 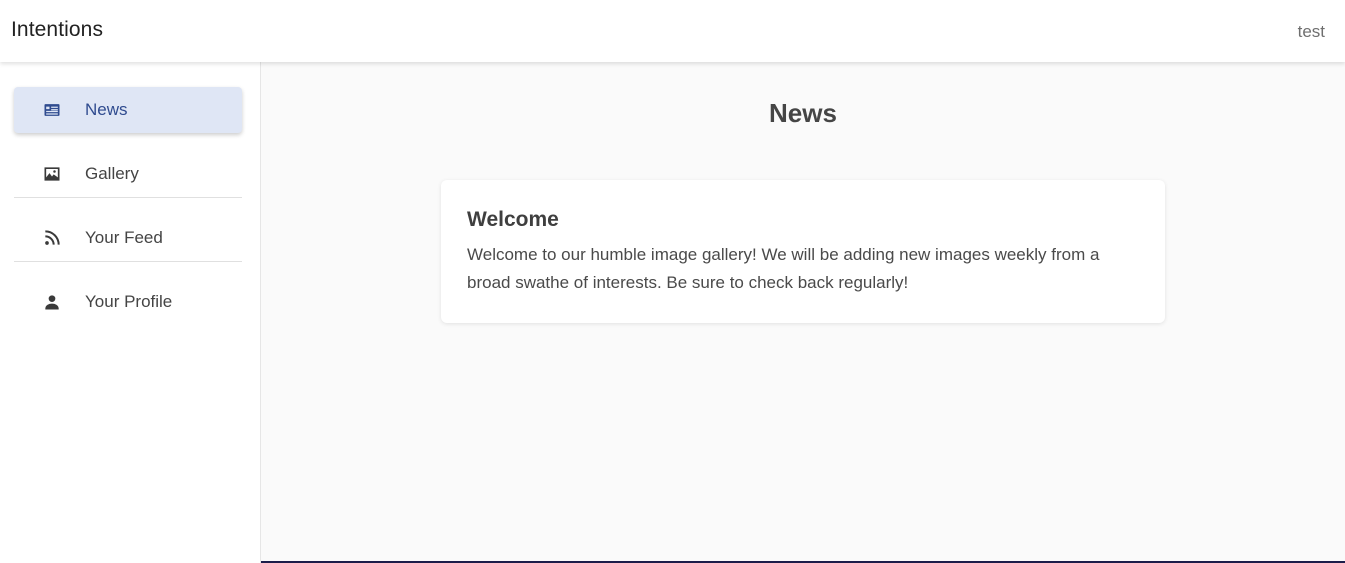 I want to click on card-title: Welcome, so click(x=513, y=219).